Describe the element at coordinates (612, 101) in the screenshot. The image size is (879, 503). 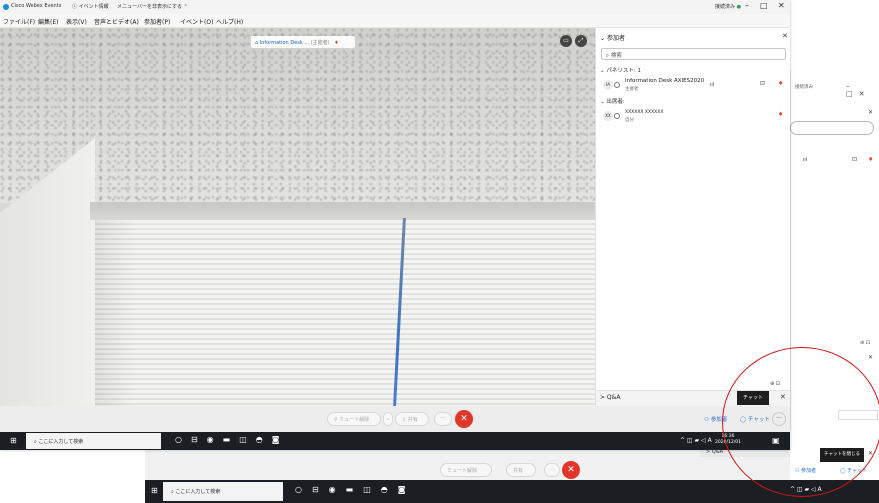
I see `attendee-section-header: ⌄ 出席者:` at that location.